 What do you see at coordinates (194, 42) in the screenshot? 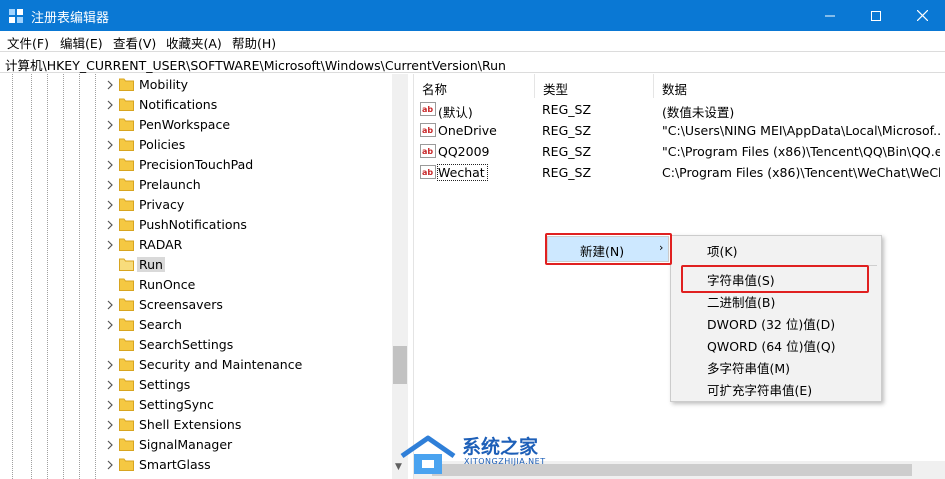
I see `menu-favorites: 收藏夹(A)` at bounding box center [194, 42].